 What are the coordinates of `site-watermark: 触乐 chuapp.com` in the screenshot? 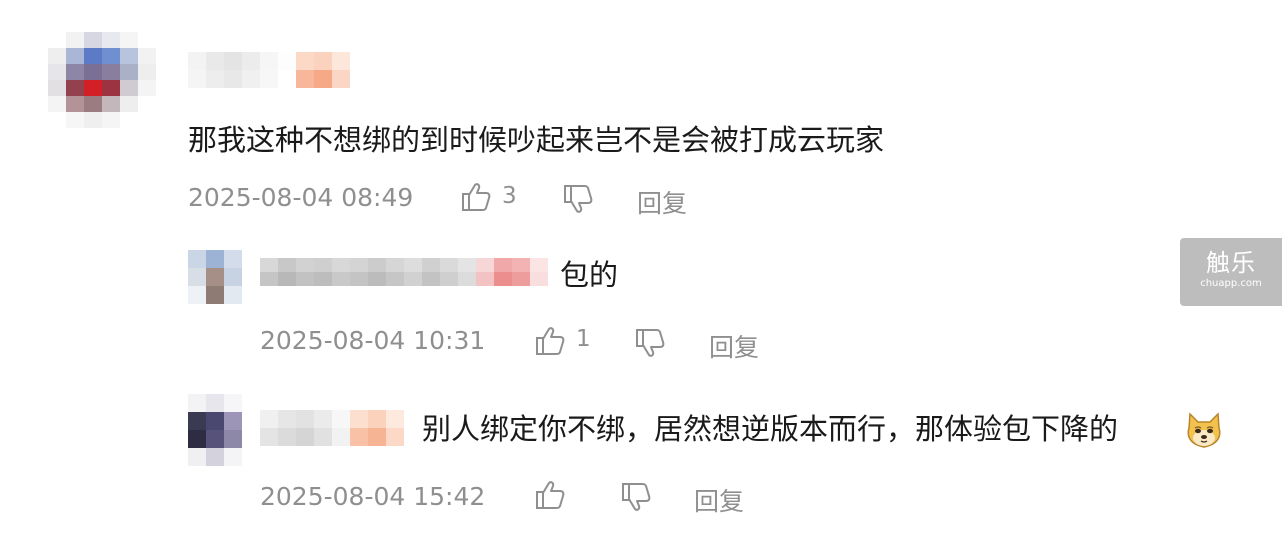 It's located at (1231, 272).